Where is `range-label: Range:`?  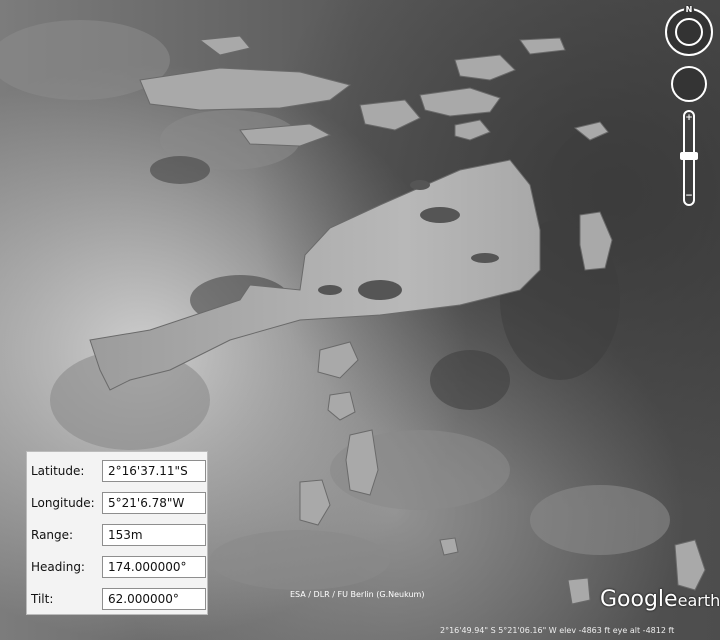 range-label: Range: is located at coordinates (52, 535).